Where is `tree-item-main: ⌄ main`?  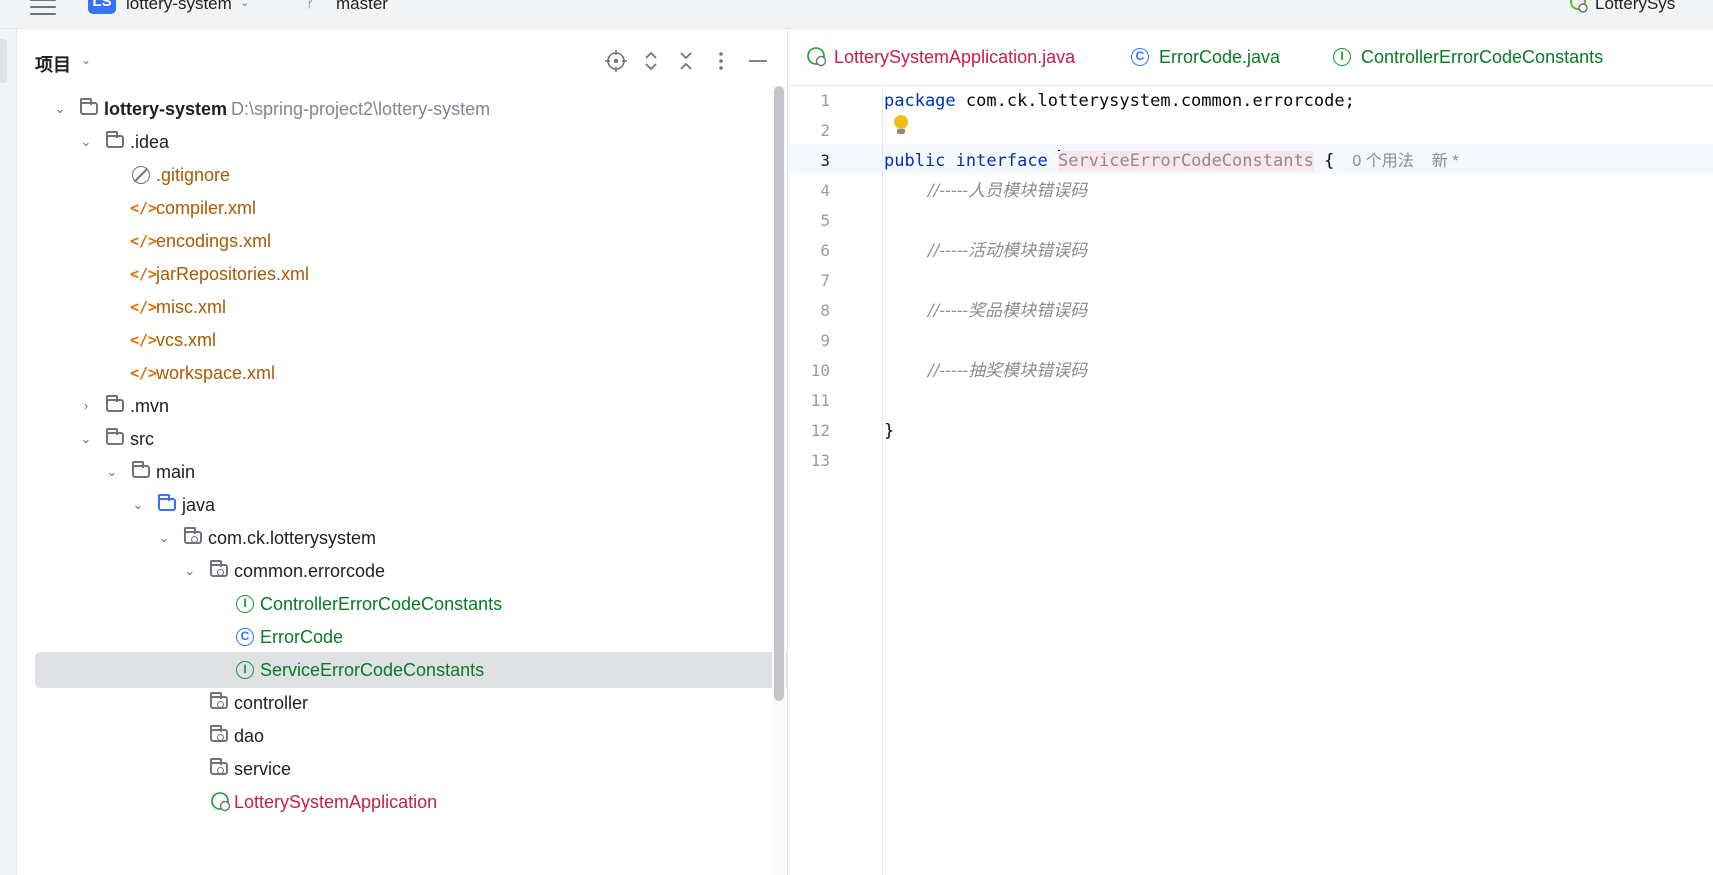
tree-item-main: ⌄ main is located at coordinates (447, 472).